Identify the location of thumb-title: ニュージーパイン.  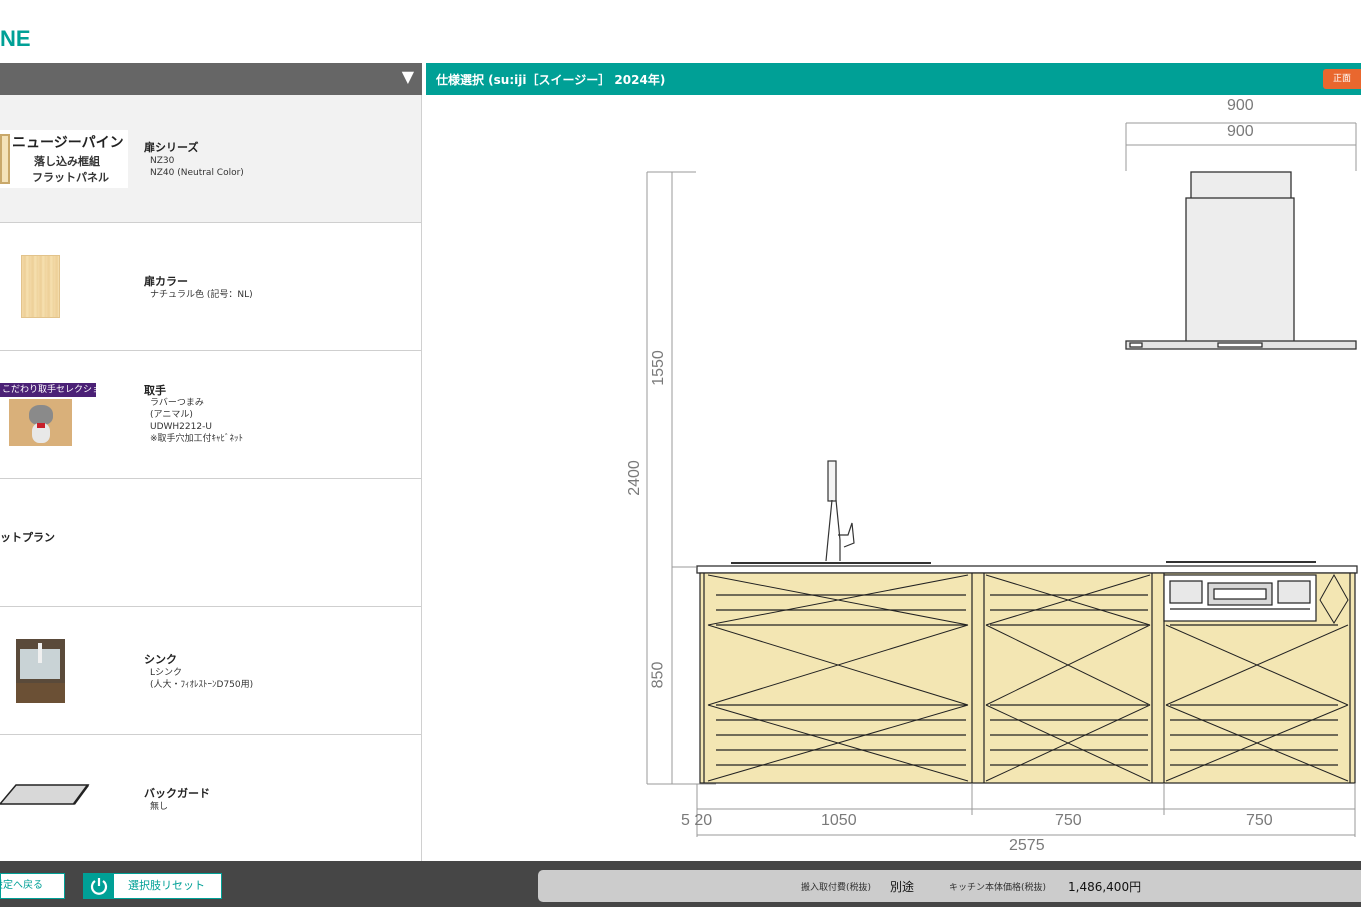
(68, 143).